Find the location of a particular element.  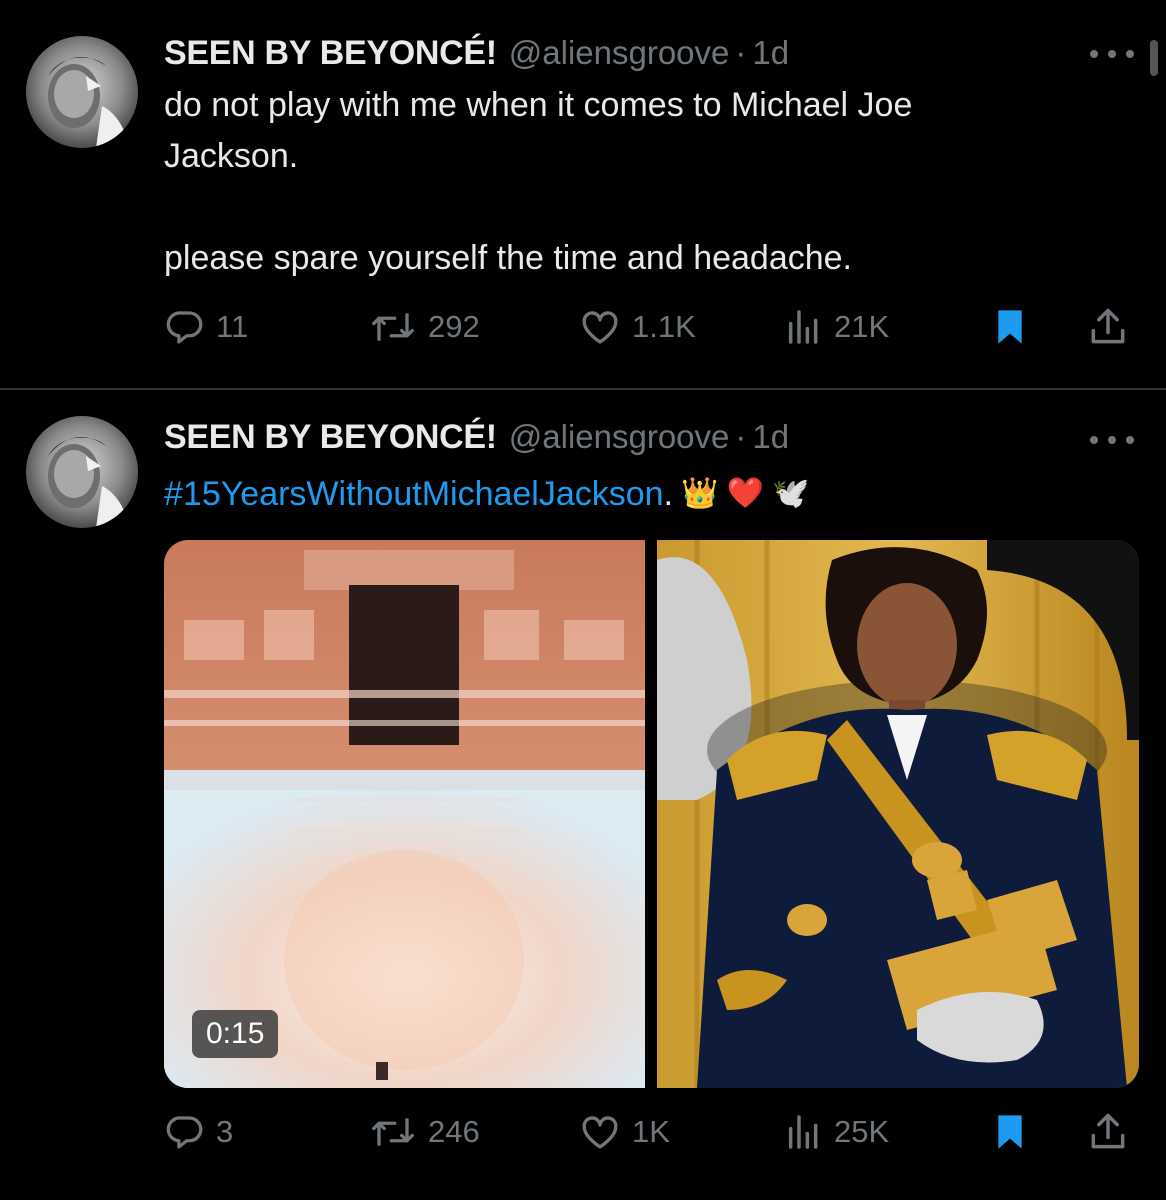

tweet-actions: 3 246 1K 25K is located at coordinates (649, 1132).